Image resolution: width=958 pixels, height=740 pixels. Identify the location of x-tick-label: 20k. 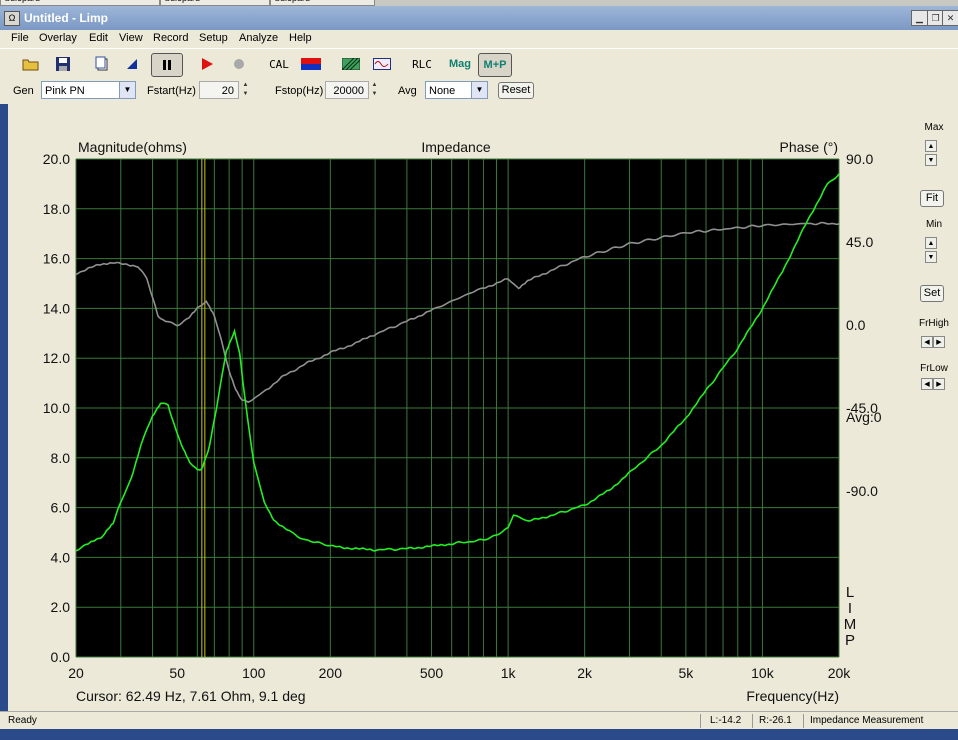
(840, 673).